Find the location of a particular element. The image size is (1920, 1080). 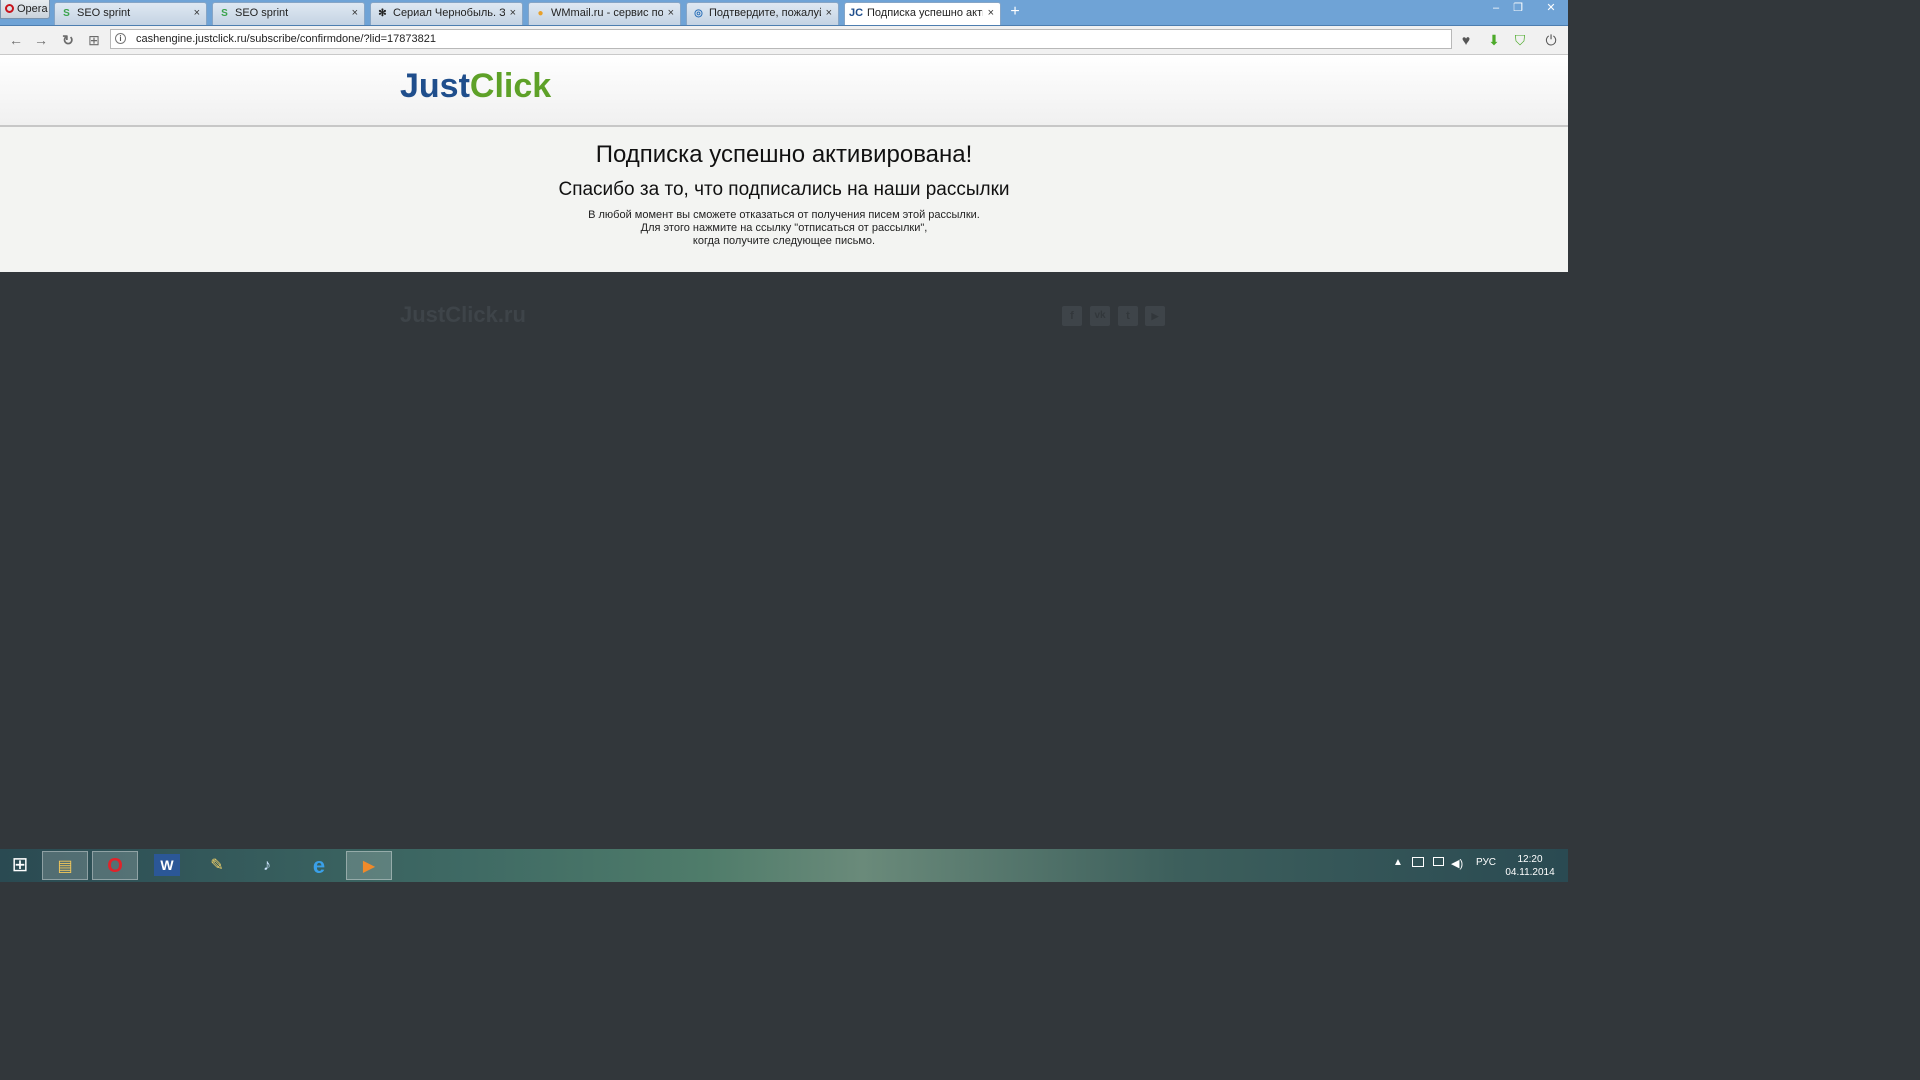

justclick-logo: JustClick is located at coordinates (475, 86).